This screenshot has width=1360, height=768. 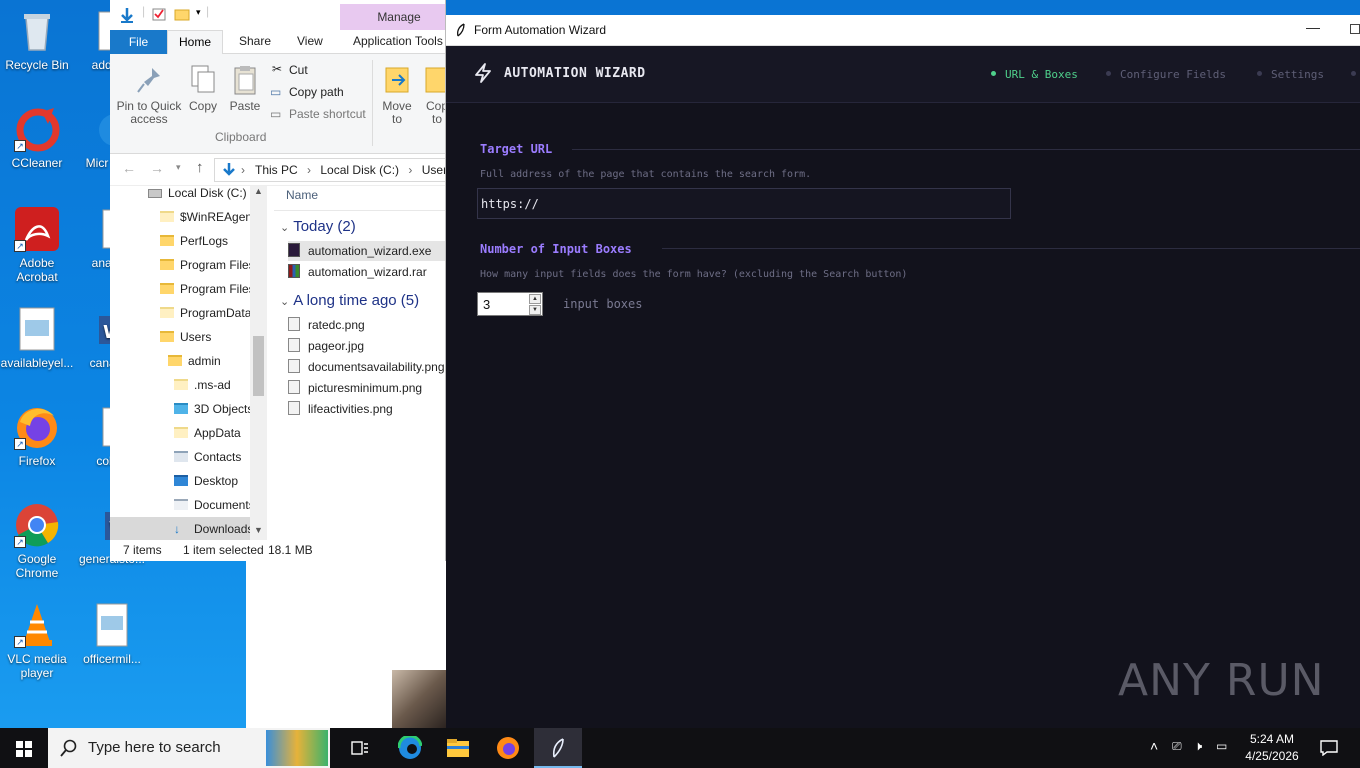 What do you see at coordinates (433, 95) in the screenshot?
I see `copy-to-button: Cop to` at bounding box center [433, 95].